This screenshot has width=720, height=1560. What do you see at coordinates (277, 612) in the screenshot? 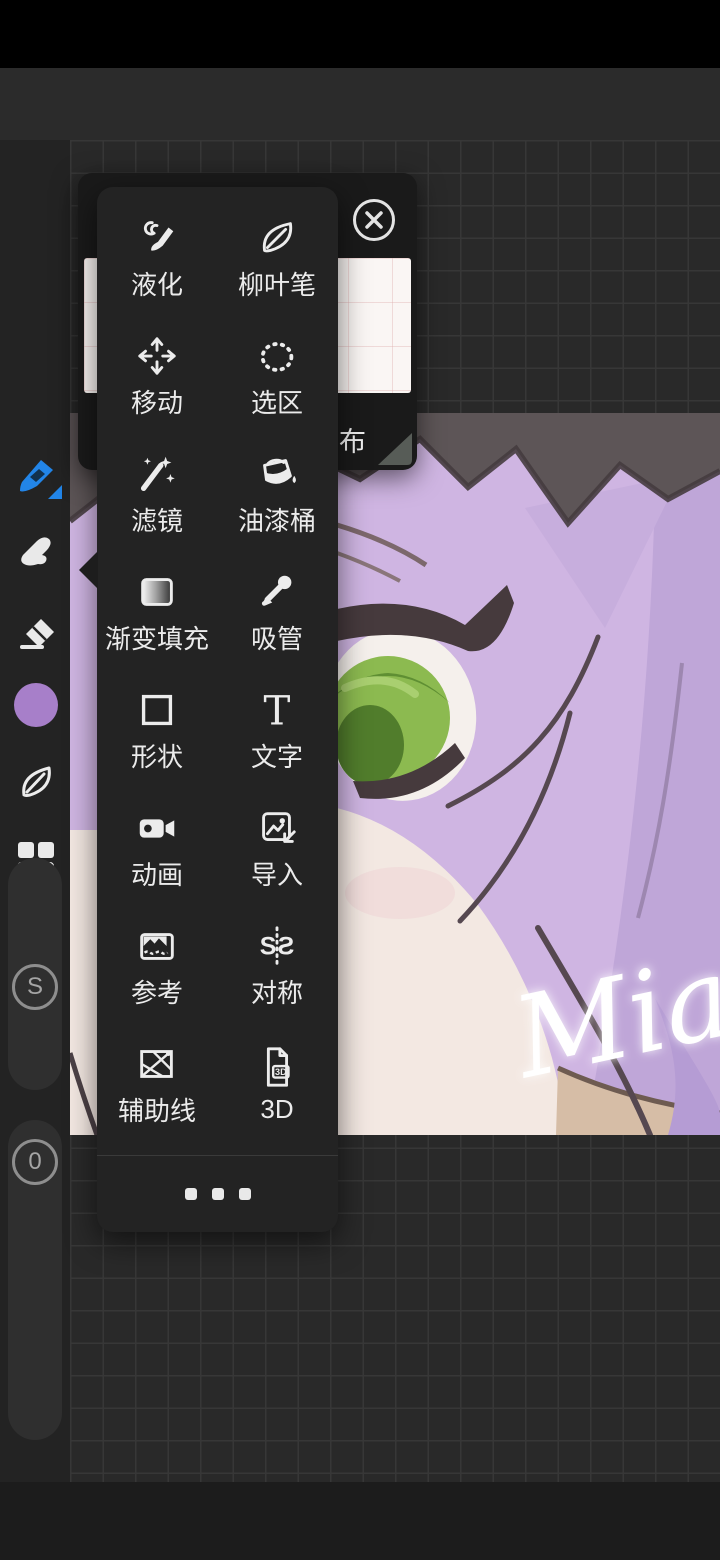
I see `tool-eyedropper: 吸管` at bounding box center [277, 612].